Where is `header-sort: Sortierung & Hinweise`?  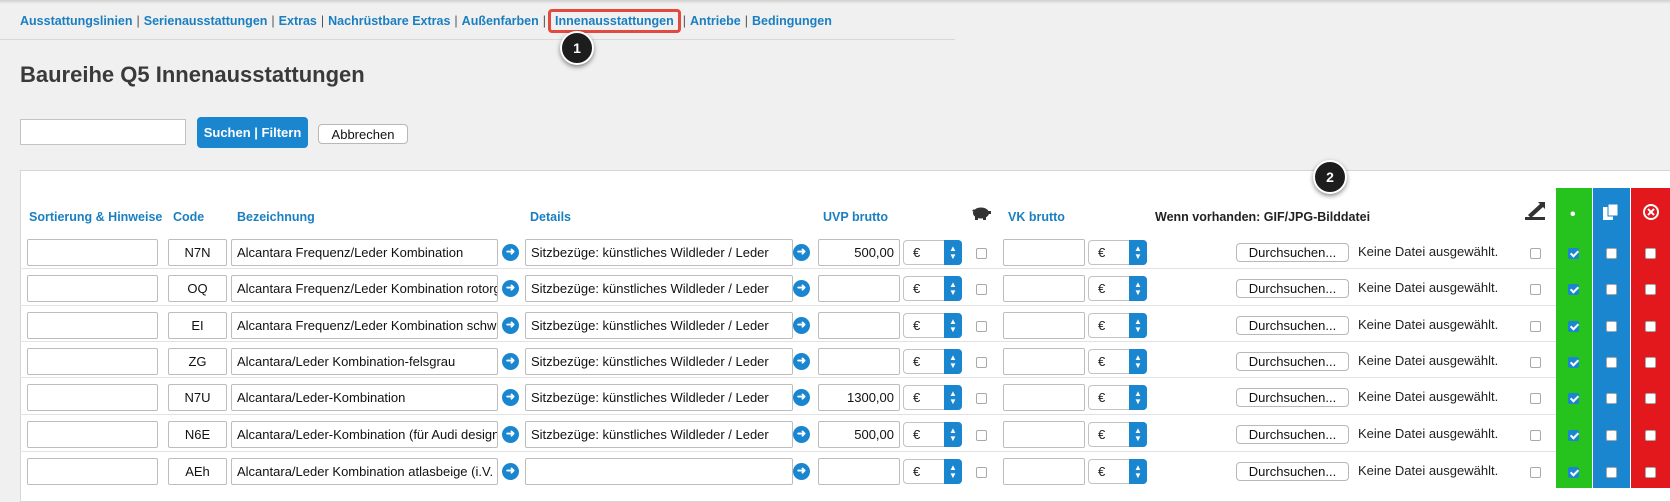
header-sort: Sortierung & Hinweise is located at coordinates (95, 217).